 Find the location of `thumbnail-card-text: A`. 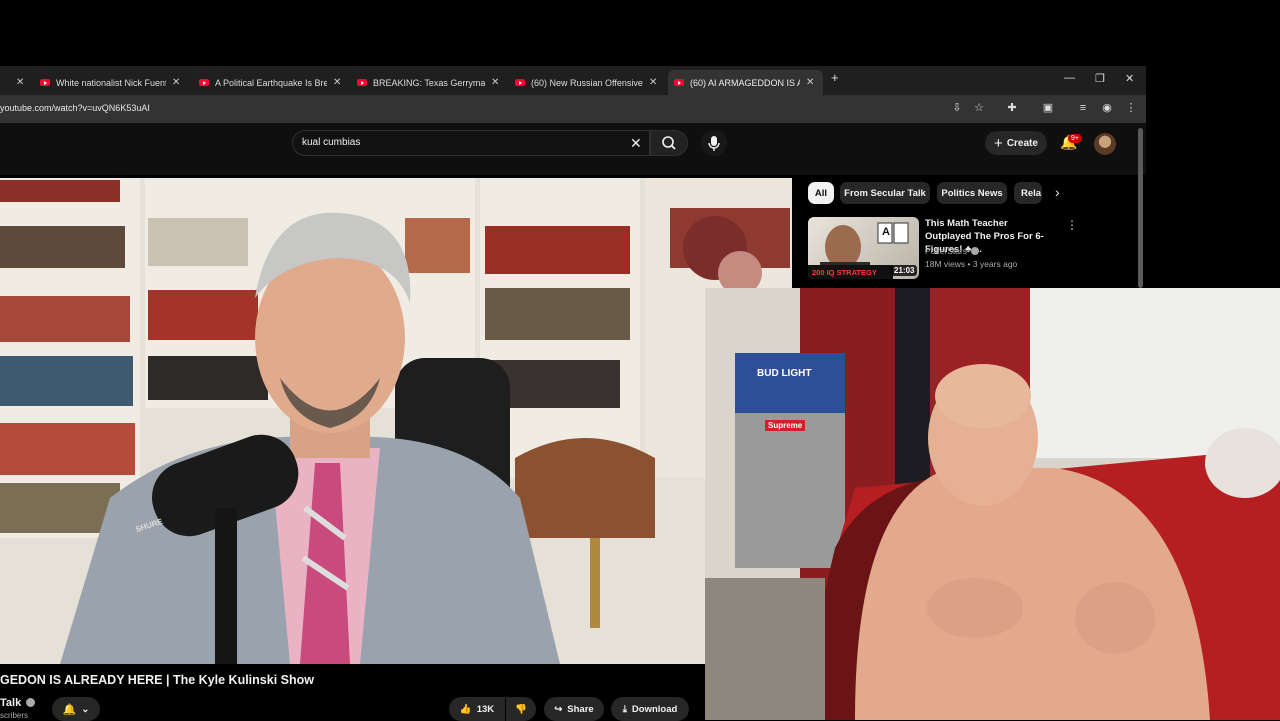

thumbnail-card-text: A is located at coordinates (886, 232).